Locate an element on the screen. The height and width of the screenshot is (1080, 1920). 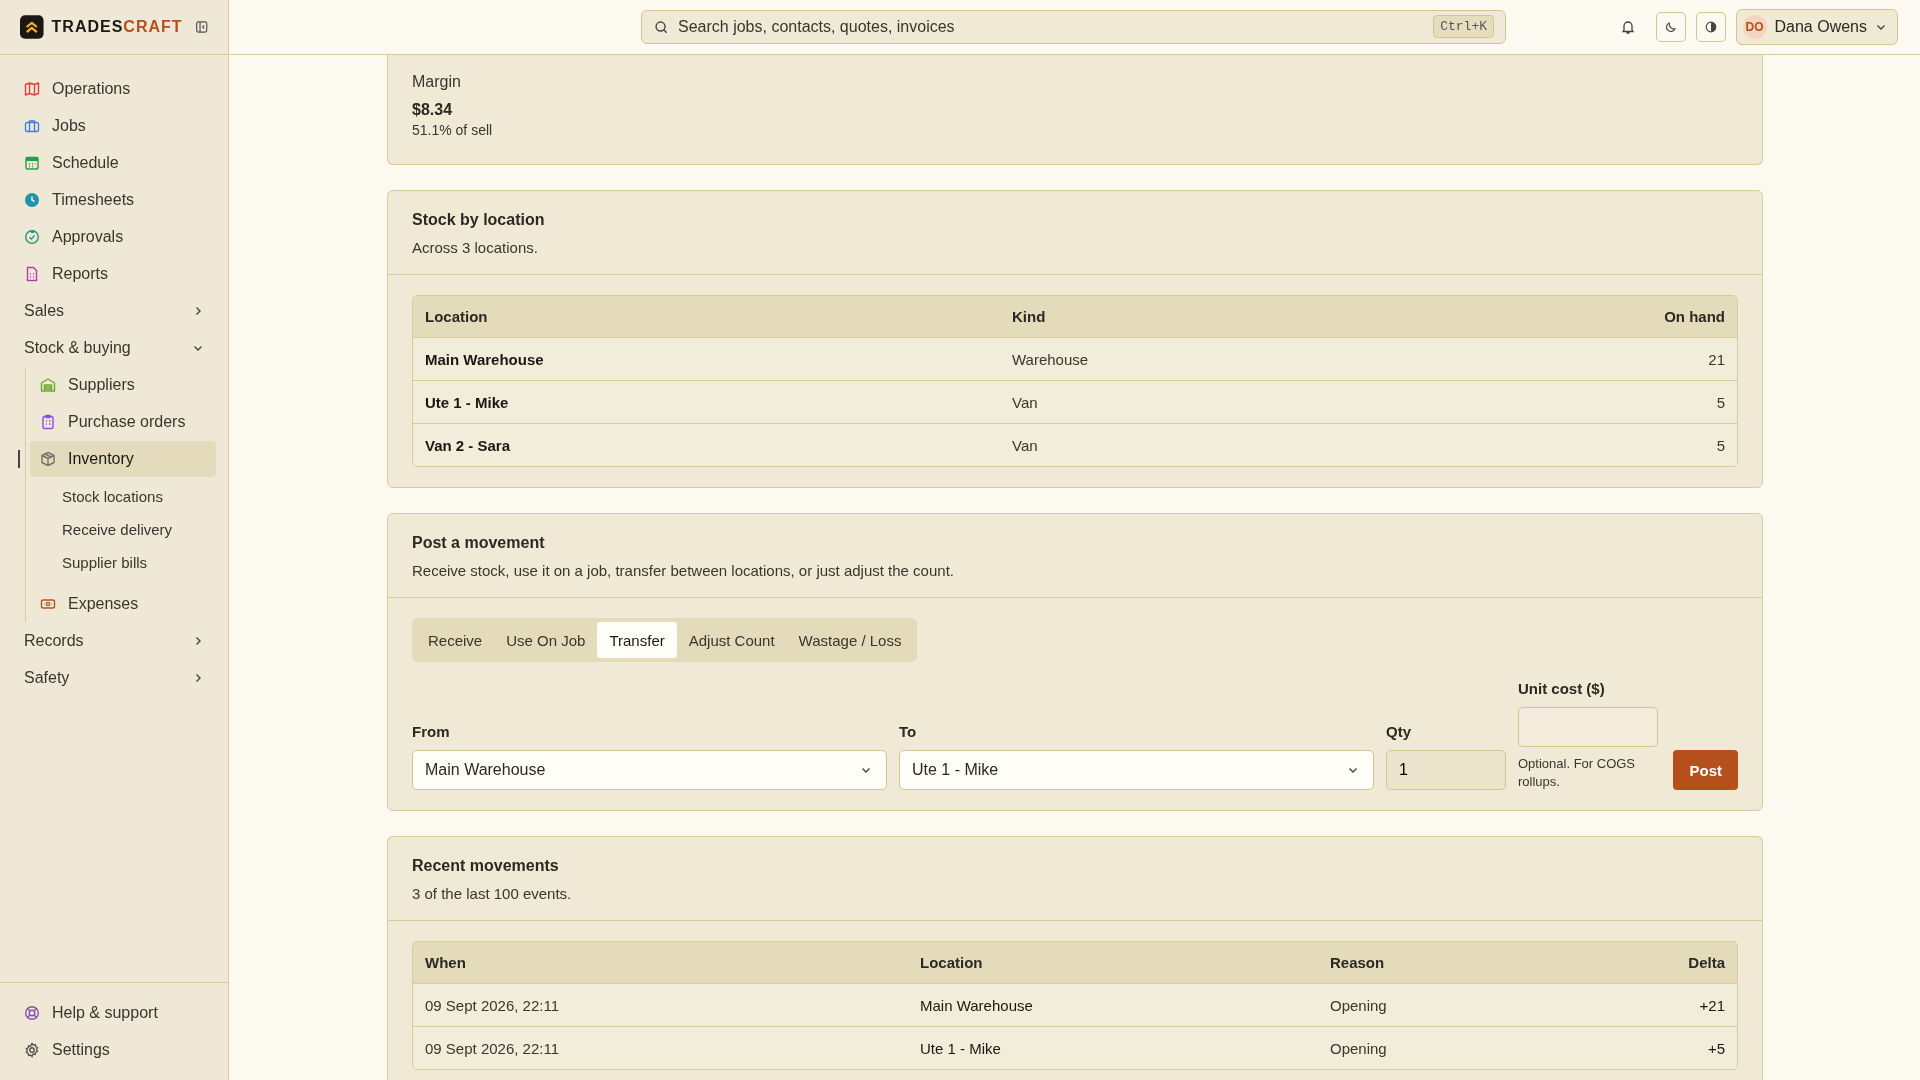
field-label: From is located at coordinates (431, 732).